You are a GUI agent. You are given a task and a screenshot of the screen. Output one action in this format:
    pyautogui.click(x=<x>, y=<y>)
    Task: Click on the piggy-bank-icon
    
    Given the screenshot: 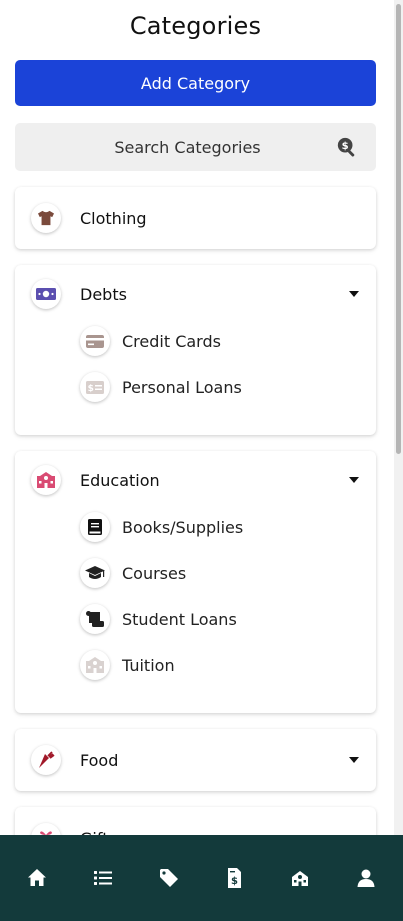 What is the action you would take?
    pyautogui.click(x=300, y=878)
    